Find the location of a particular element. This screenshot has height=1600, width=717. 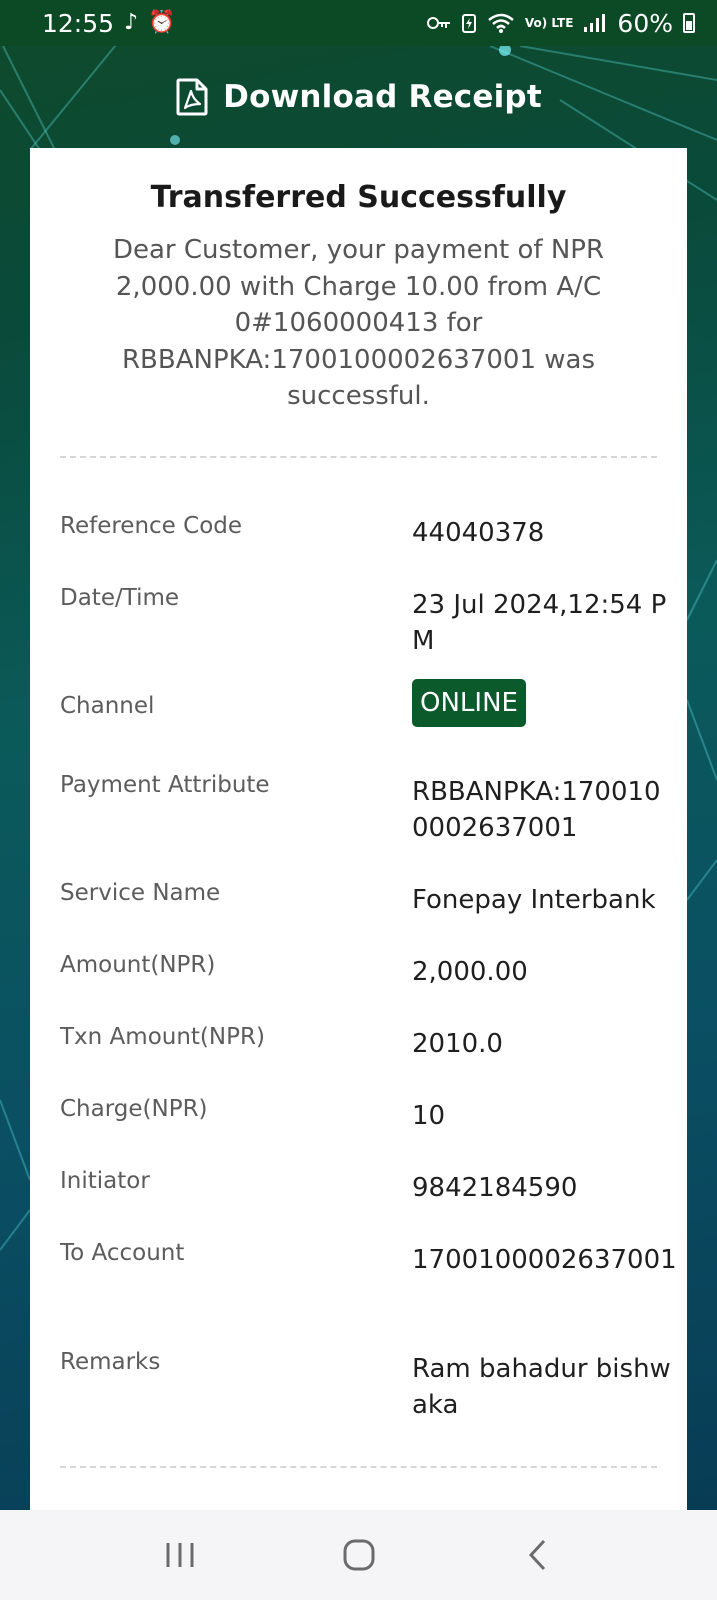

divider-top is located at coordinates (358, 457).